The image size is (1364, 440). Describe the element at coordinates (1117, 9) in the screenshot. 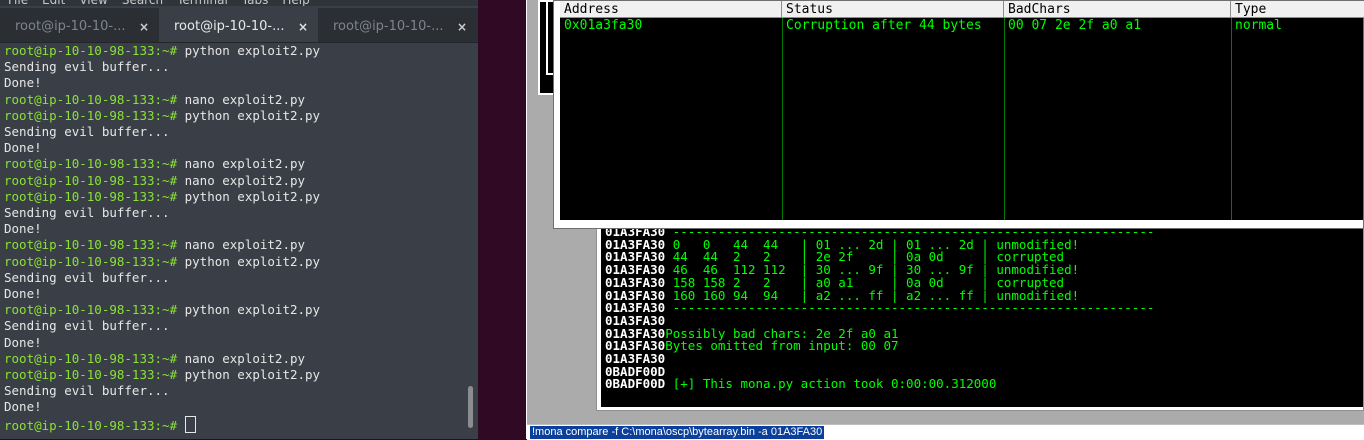

I see `column-header-badchars: BadChars` at that location.